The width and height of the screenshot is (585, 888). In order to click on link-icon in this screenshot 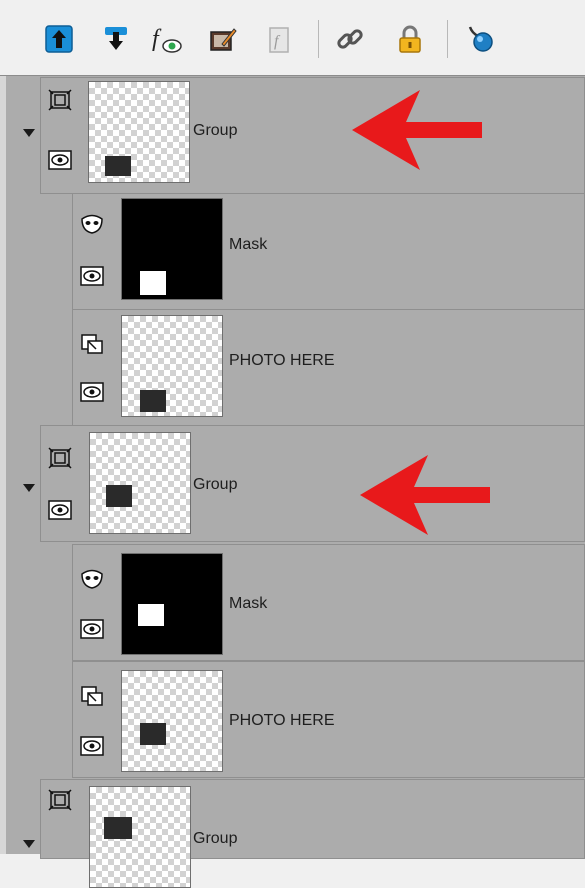, I will do `click(350, 39)`.